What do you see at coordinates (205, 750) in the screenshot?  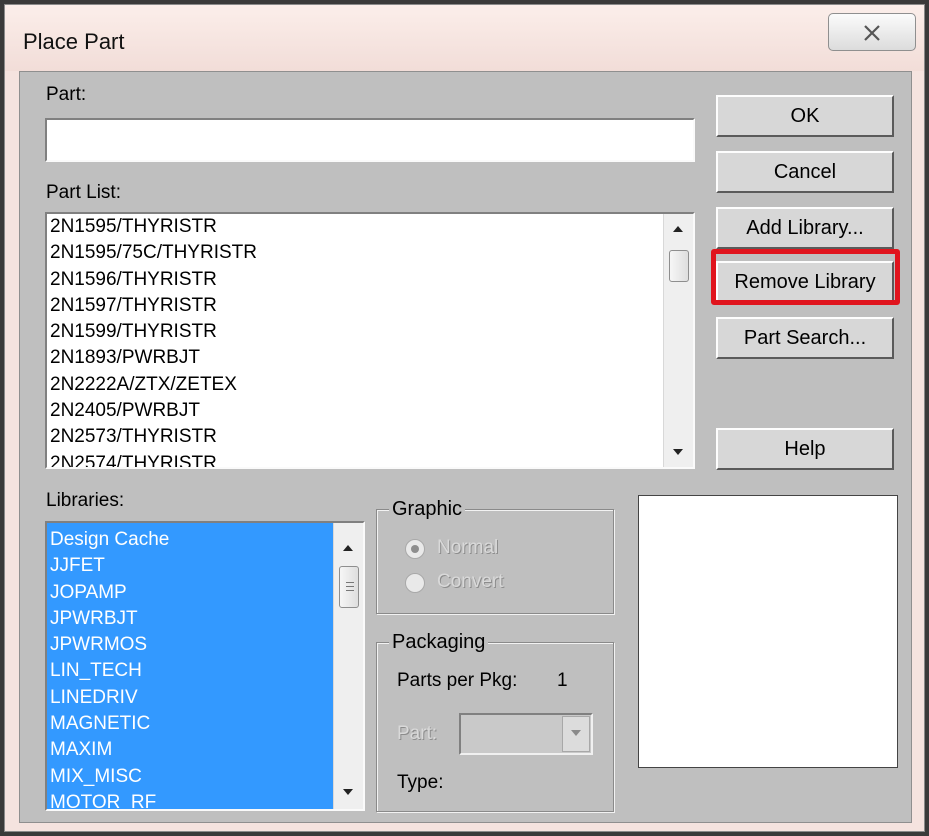 I see `library-list-item: MAXIM` at bounding box center [205, 750].